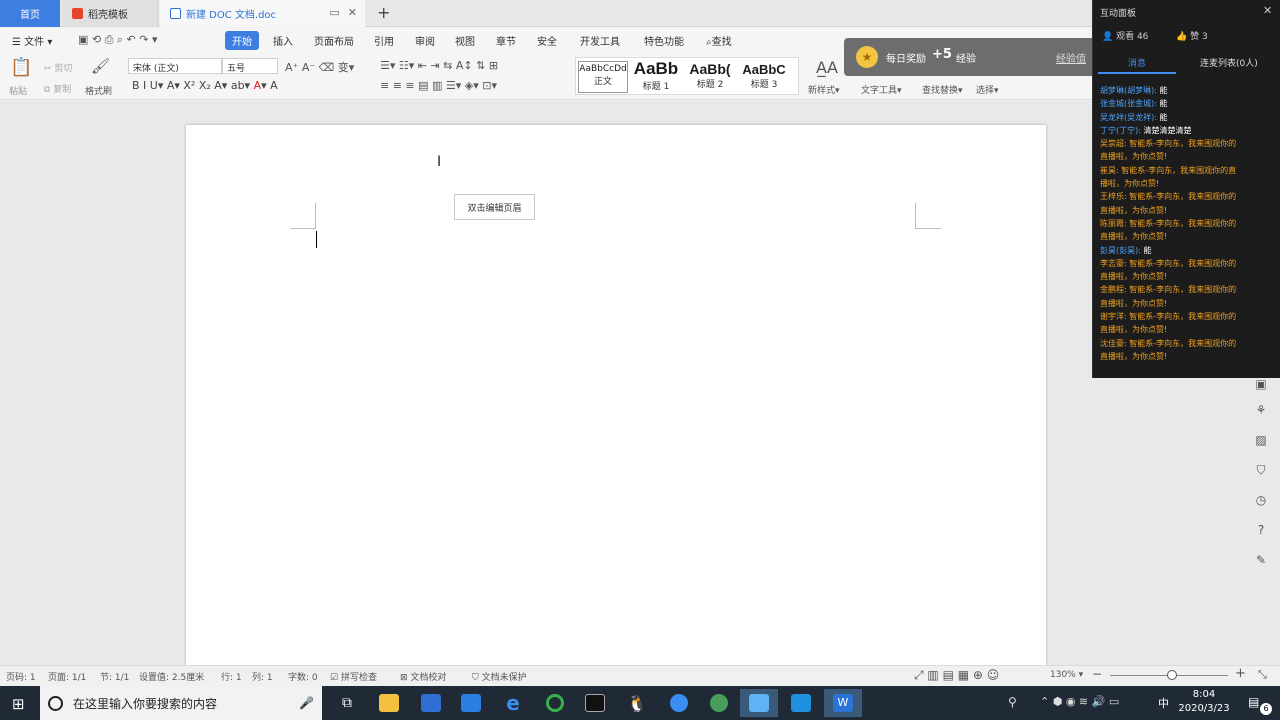 The width and height of the screenshot is (1280, 720). Describe the element at coordinates (1066, 675) in the screenshot. I see `zoom-level: 130% ▾` at that location.